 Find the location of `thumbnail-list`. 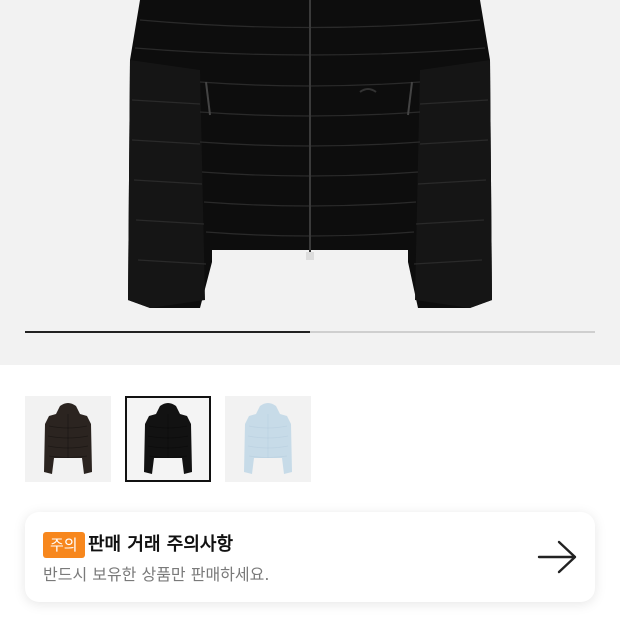

thumbnail-list is located at coordinates (168, 439).